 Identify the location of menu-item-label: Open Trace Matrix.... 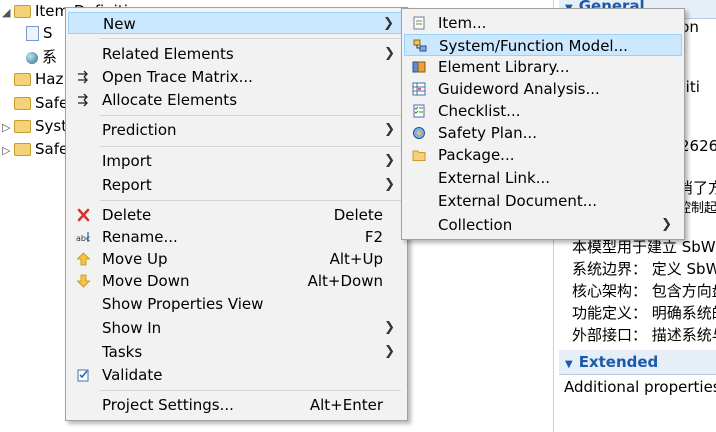
(177, 77).